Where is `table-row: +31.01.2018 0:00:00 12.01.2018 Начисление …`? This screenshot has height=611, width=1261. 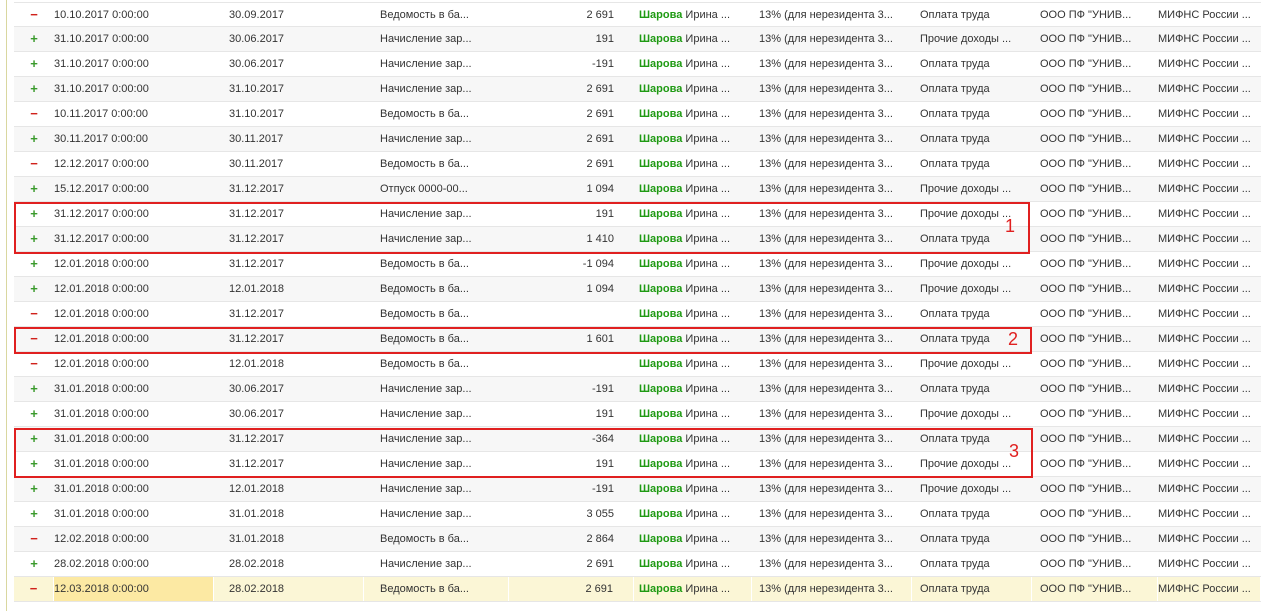 table-row: +31.01.2018 0:00:00 12.01.2018 Начисление … is located at coordinates (637, 489).